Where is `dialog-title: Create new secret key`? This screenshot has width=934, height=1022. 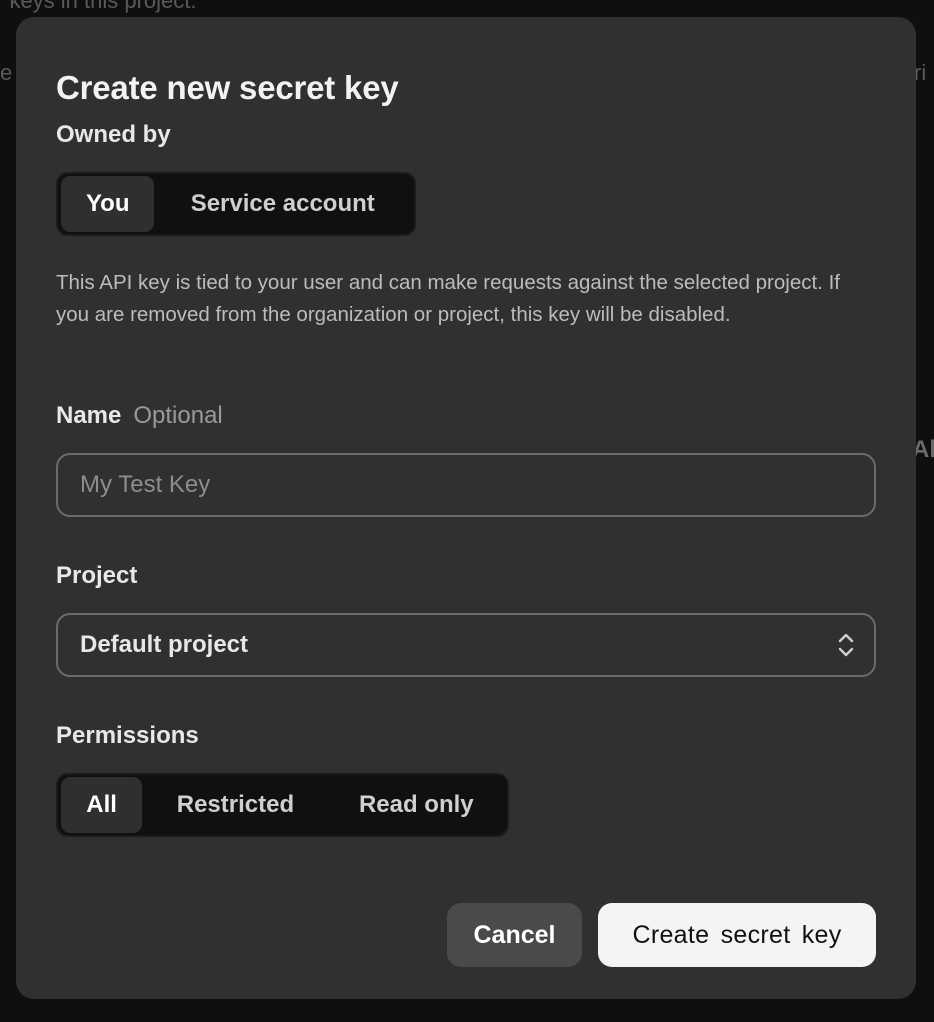
dialog-title: Create new secret key is located at coordinates (227, 87).